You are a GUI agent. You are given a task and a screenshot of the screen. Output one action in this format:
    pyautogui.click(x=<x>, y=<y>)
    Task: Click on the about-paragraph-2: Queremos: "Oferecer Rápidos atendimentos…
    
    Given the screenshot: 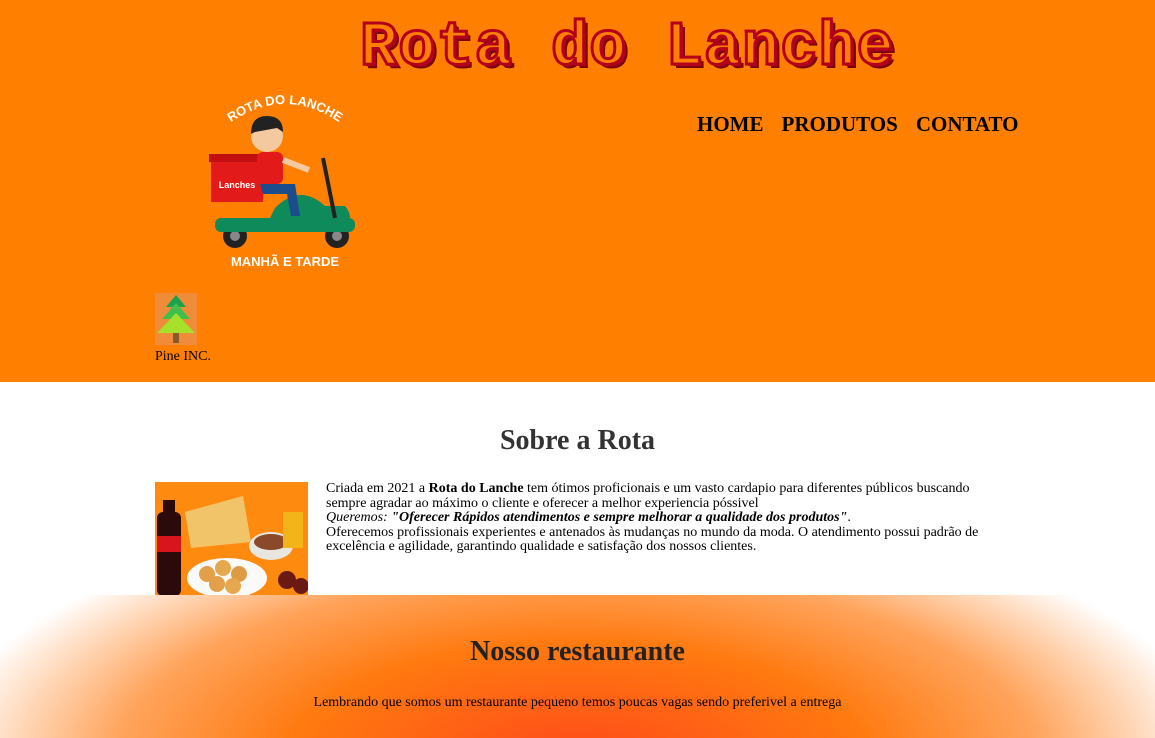 What is the action you would take?
    pyautogui.click(x=588, y=517)
    